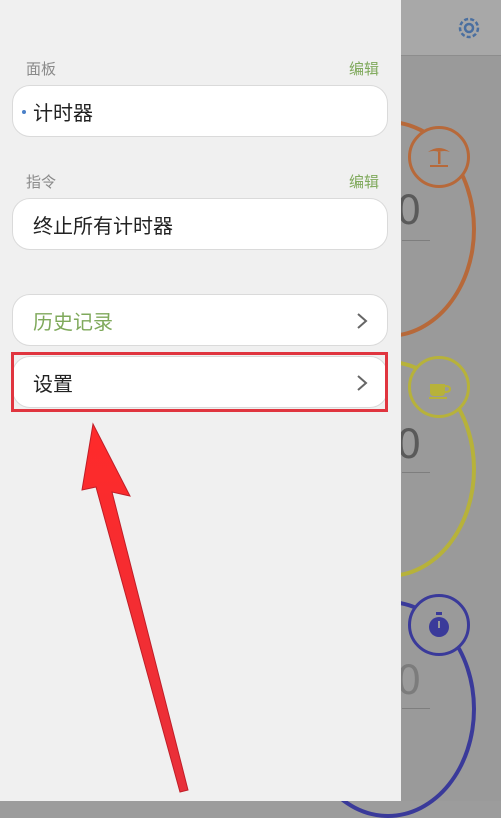 This screenshot has width=501, height=818. Describe the element at coordinates (439, 157) in the screenshot. I see `palm-tree-icon` at that location.